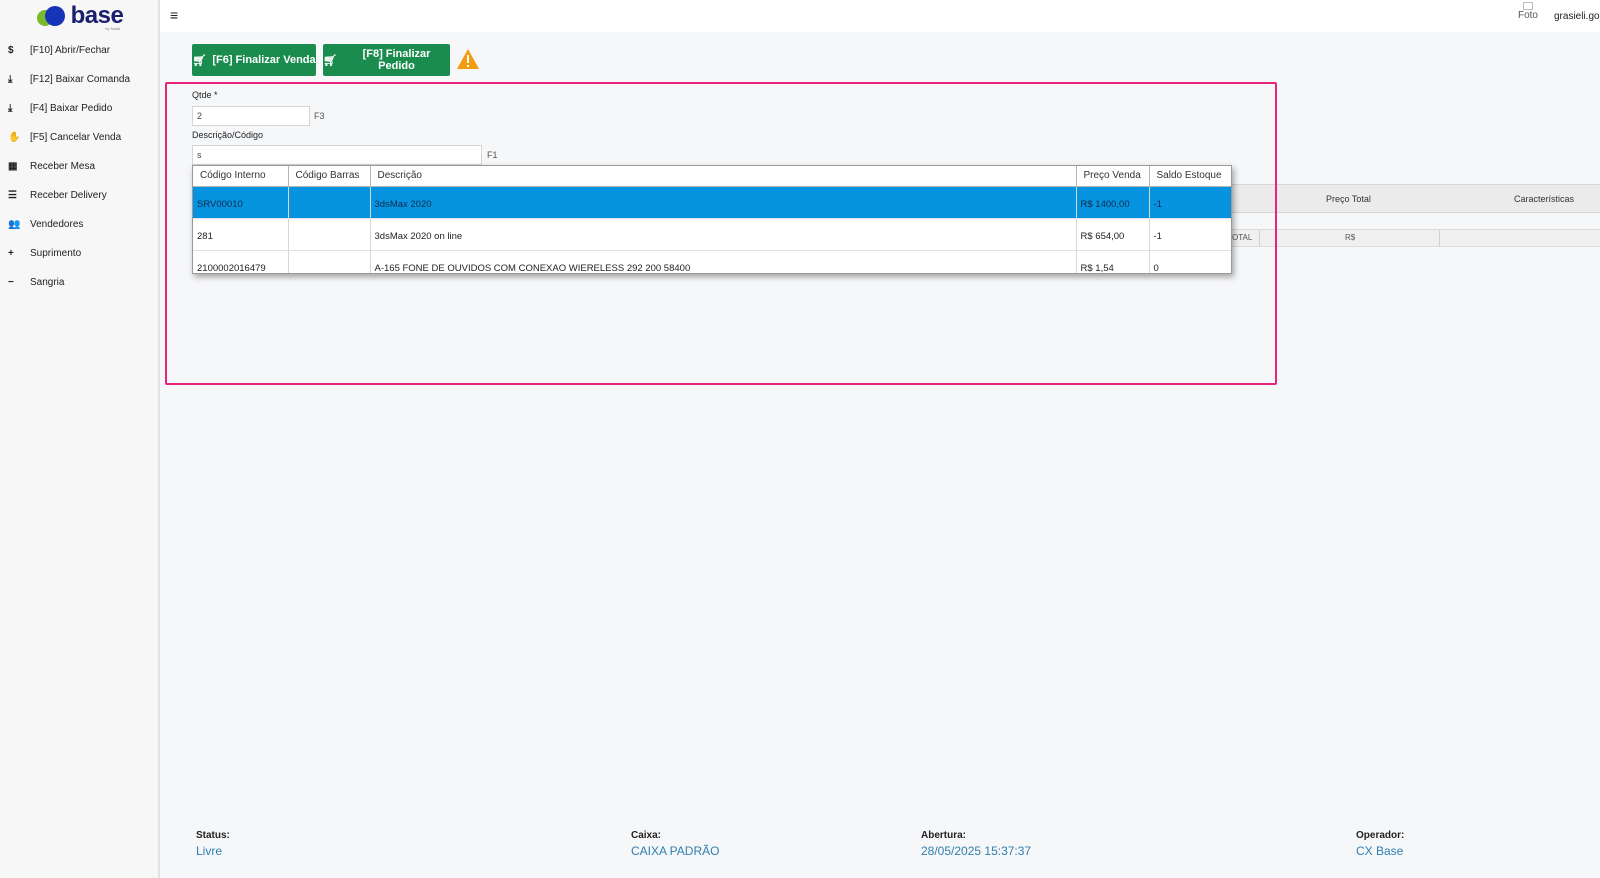 This screenshot has height=878, width=1600. I want to click on thumbs-down-icon: ✋, so click(14, 137).